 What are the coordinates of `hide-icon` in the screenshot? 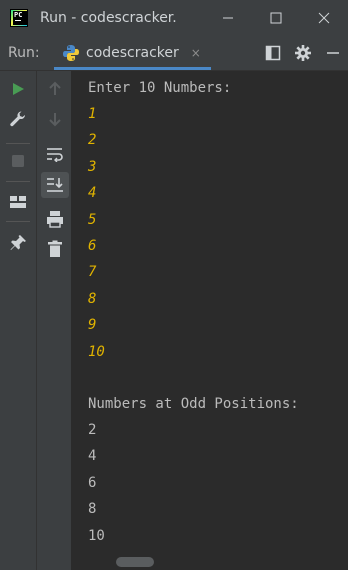 It's located at (333, 53).